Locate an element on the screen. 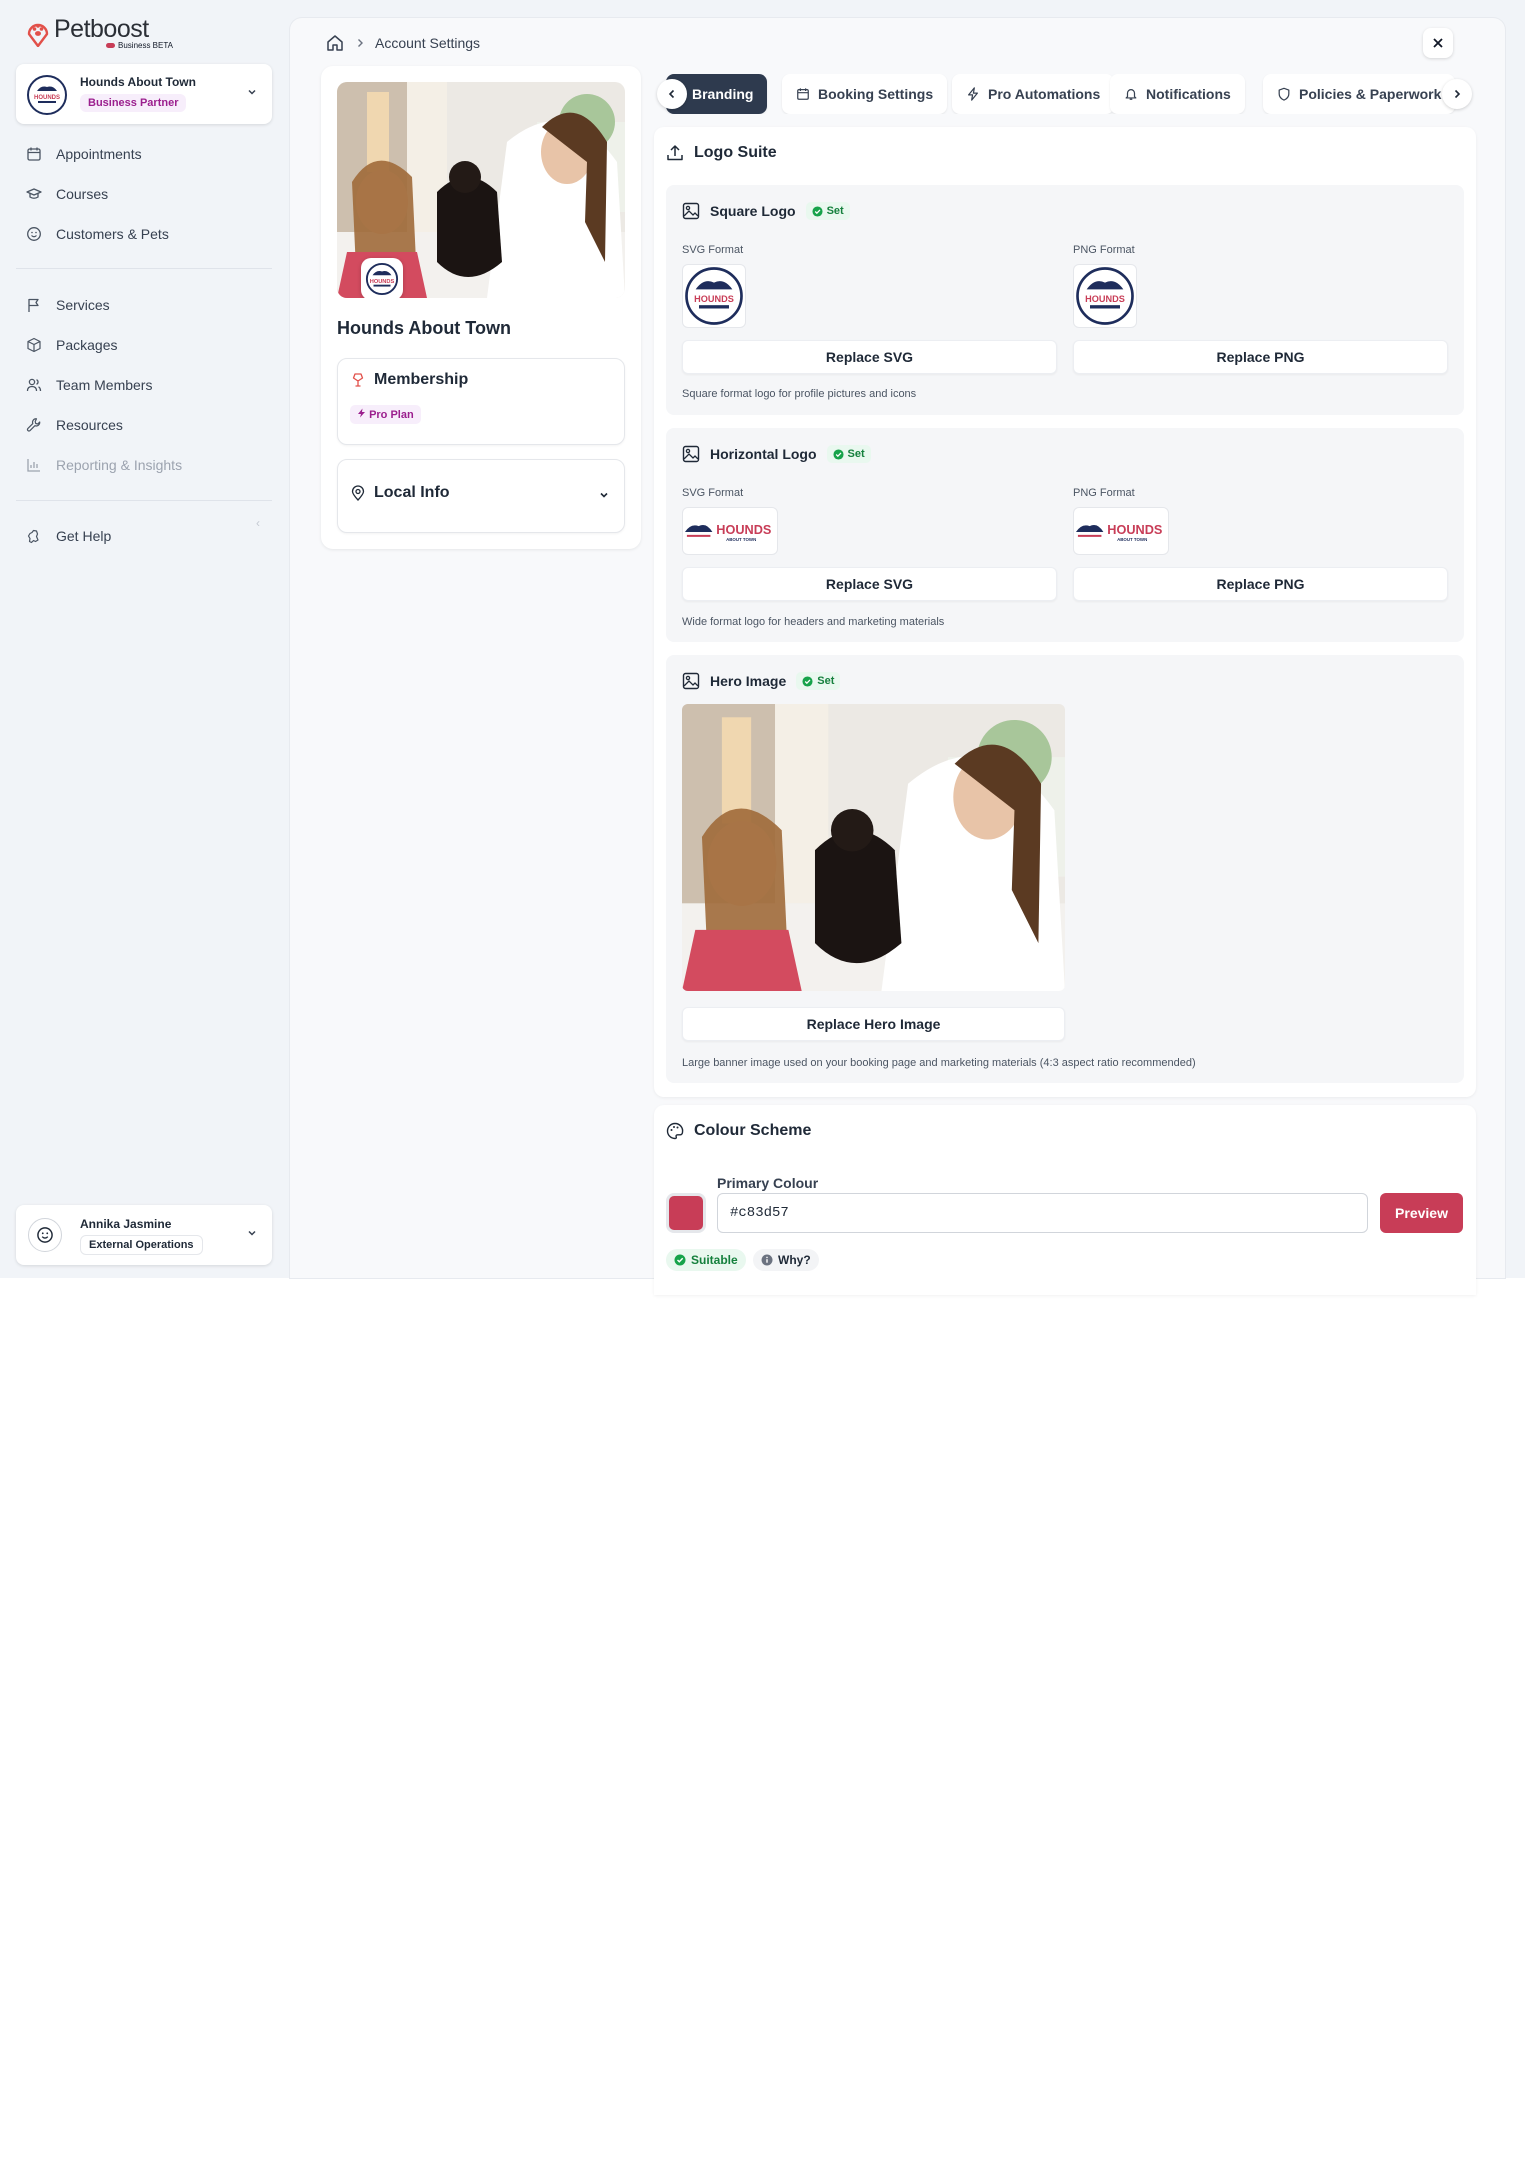  life-buoy-icon is located at coordinates (33, 536).